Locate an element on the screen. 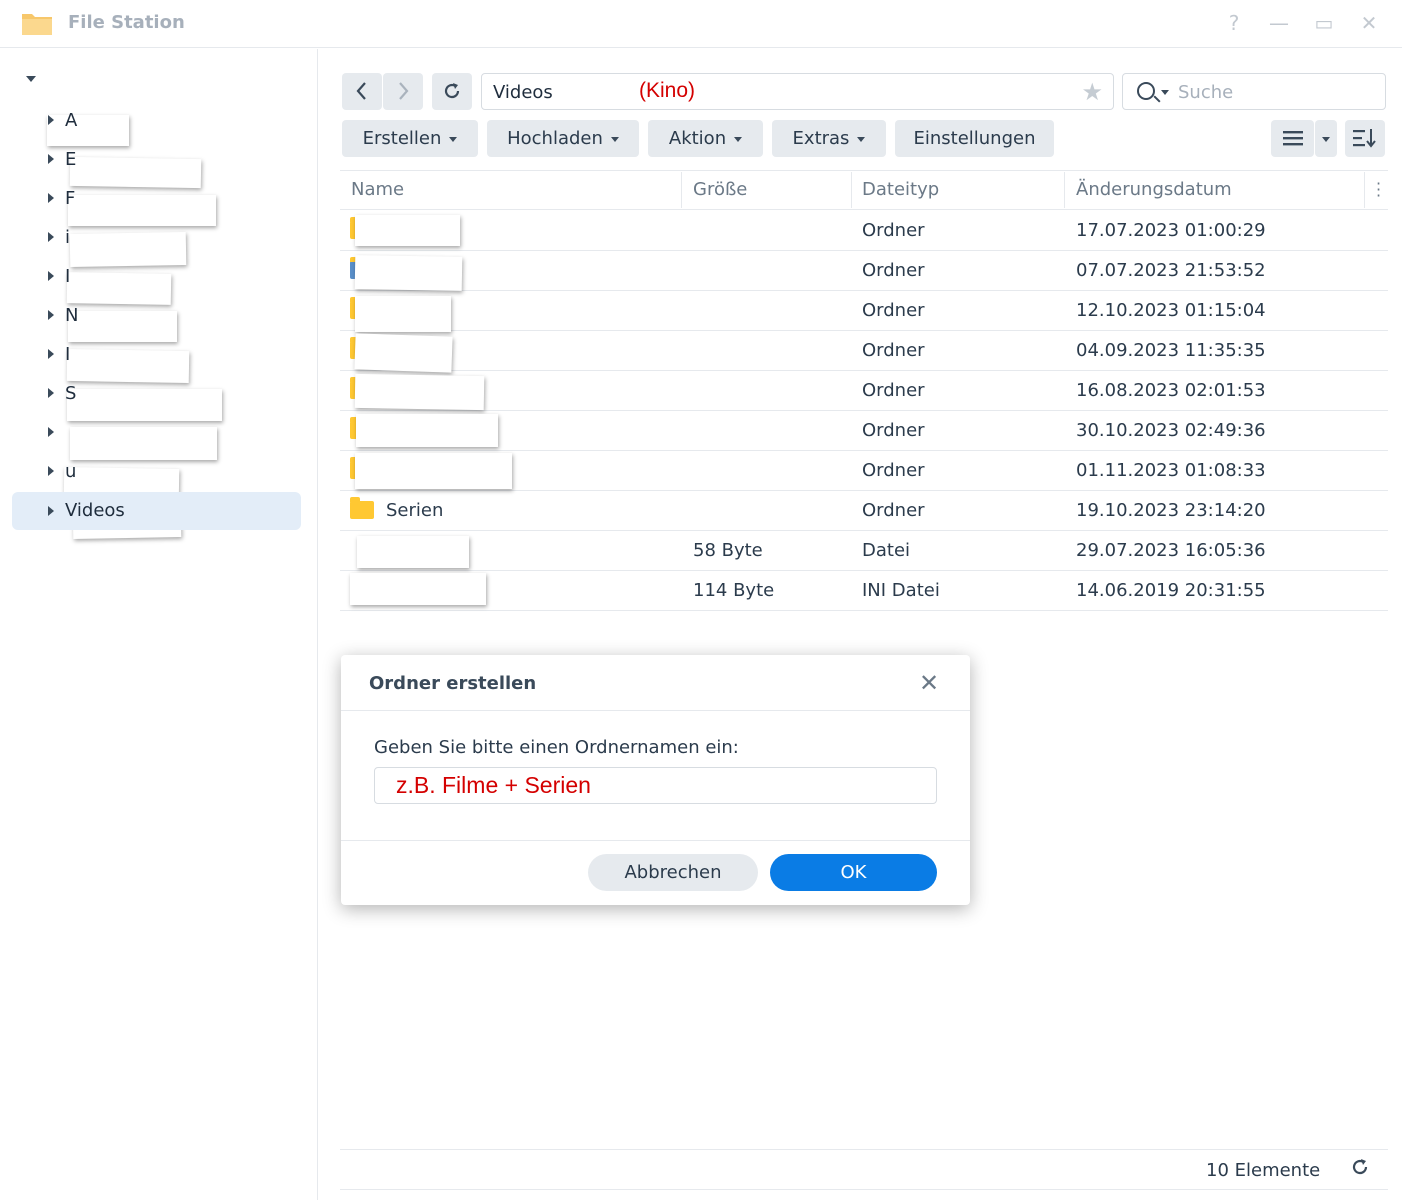  table-row: 58 Byte Datei 29.07.2023 16:05:36 is located at coordinates (864, 551).